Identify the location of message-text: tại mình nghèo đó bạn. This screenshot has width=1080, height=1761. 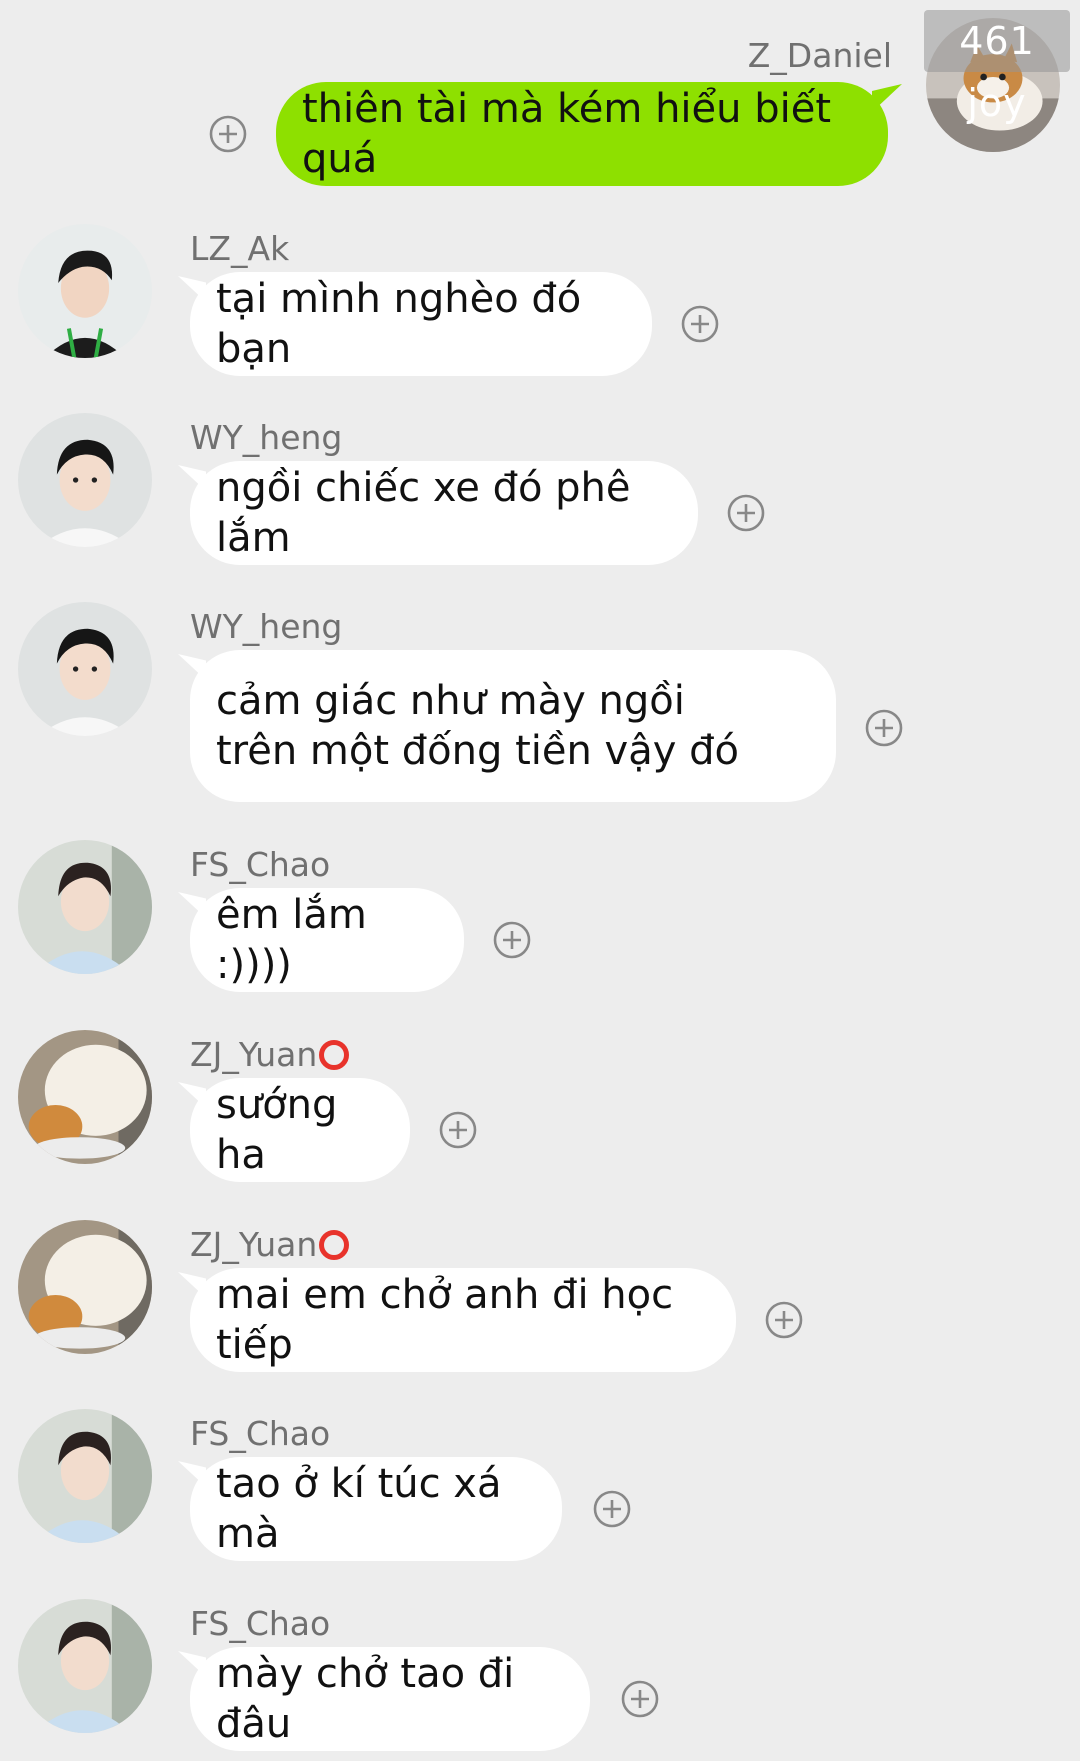
(399, 324).